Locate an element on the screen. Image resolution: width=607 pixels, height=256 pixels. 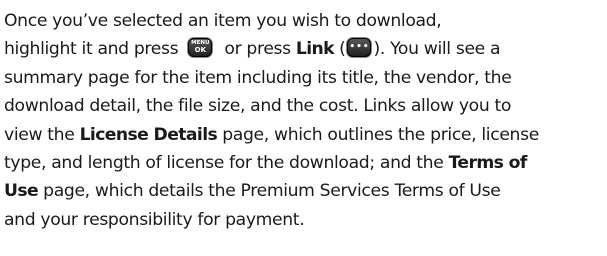
text-segment: view the is located at coordinates (42, 134).